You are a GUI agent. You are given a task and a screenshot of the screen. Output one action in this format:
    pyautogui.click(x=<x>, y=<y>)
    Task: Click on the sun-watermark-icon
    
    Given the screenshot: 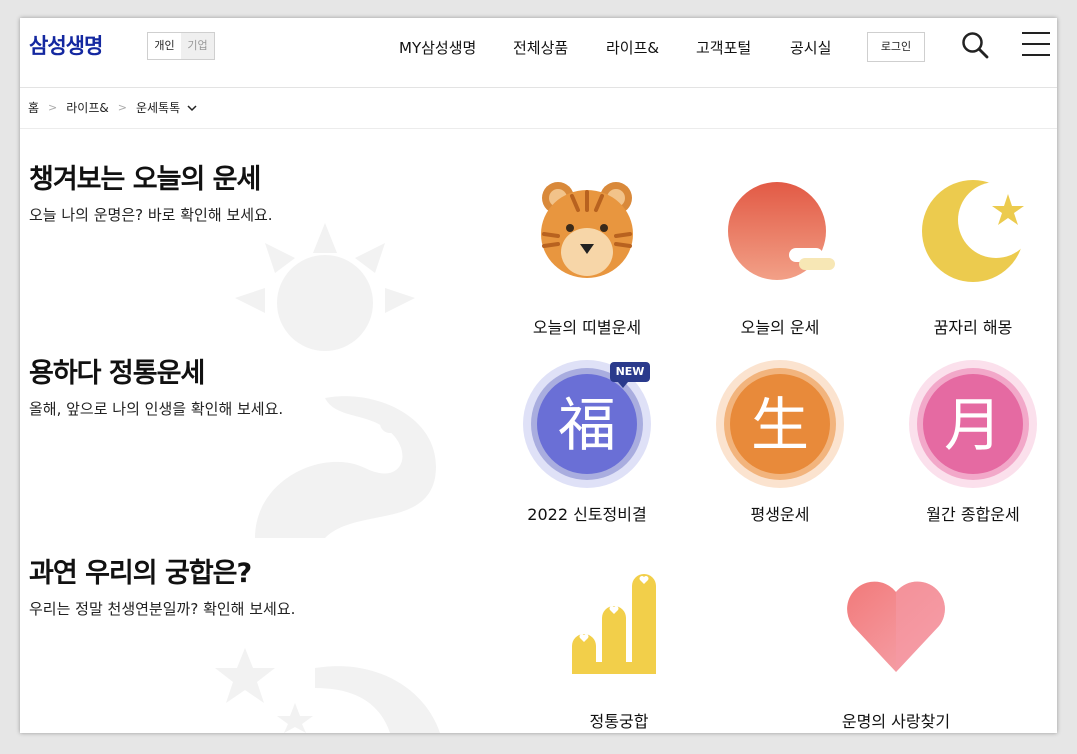 What is the action you would take?
    pyautogui.click(x=325, y=287)
    